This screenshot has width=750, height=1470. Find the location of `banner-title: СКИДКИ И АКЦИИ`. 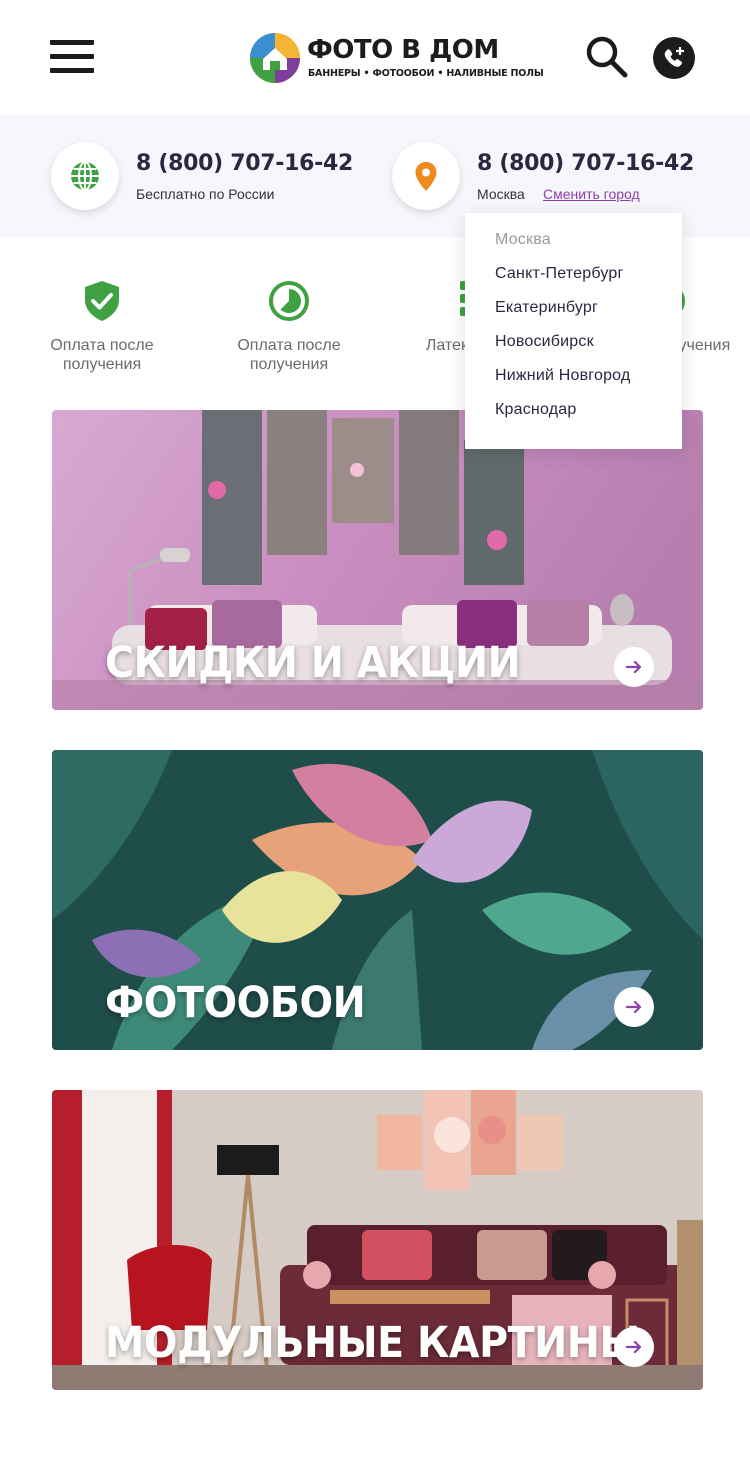

banner-title: СКИДКИ И АКЦИИ is located at coordinates (313, 663).